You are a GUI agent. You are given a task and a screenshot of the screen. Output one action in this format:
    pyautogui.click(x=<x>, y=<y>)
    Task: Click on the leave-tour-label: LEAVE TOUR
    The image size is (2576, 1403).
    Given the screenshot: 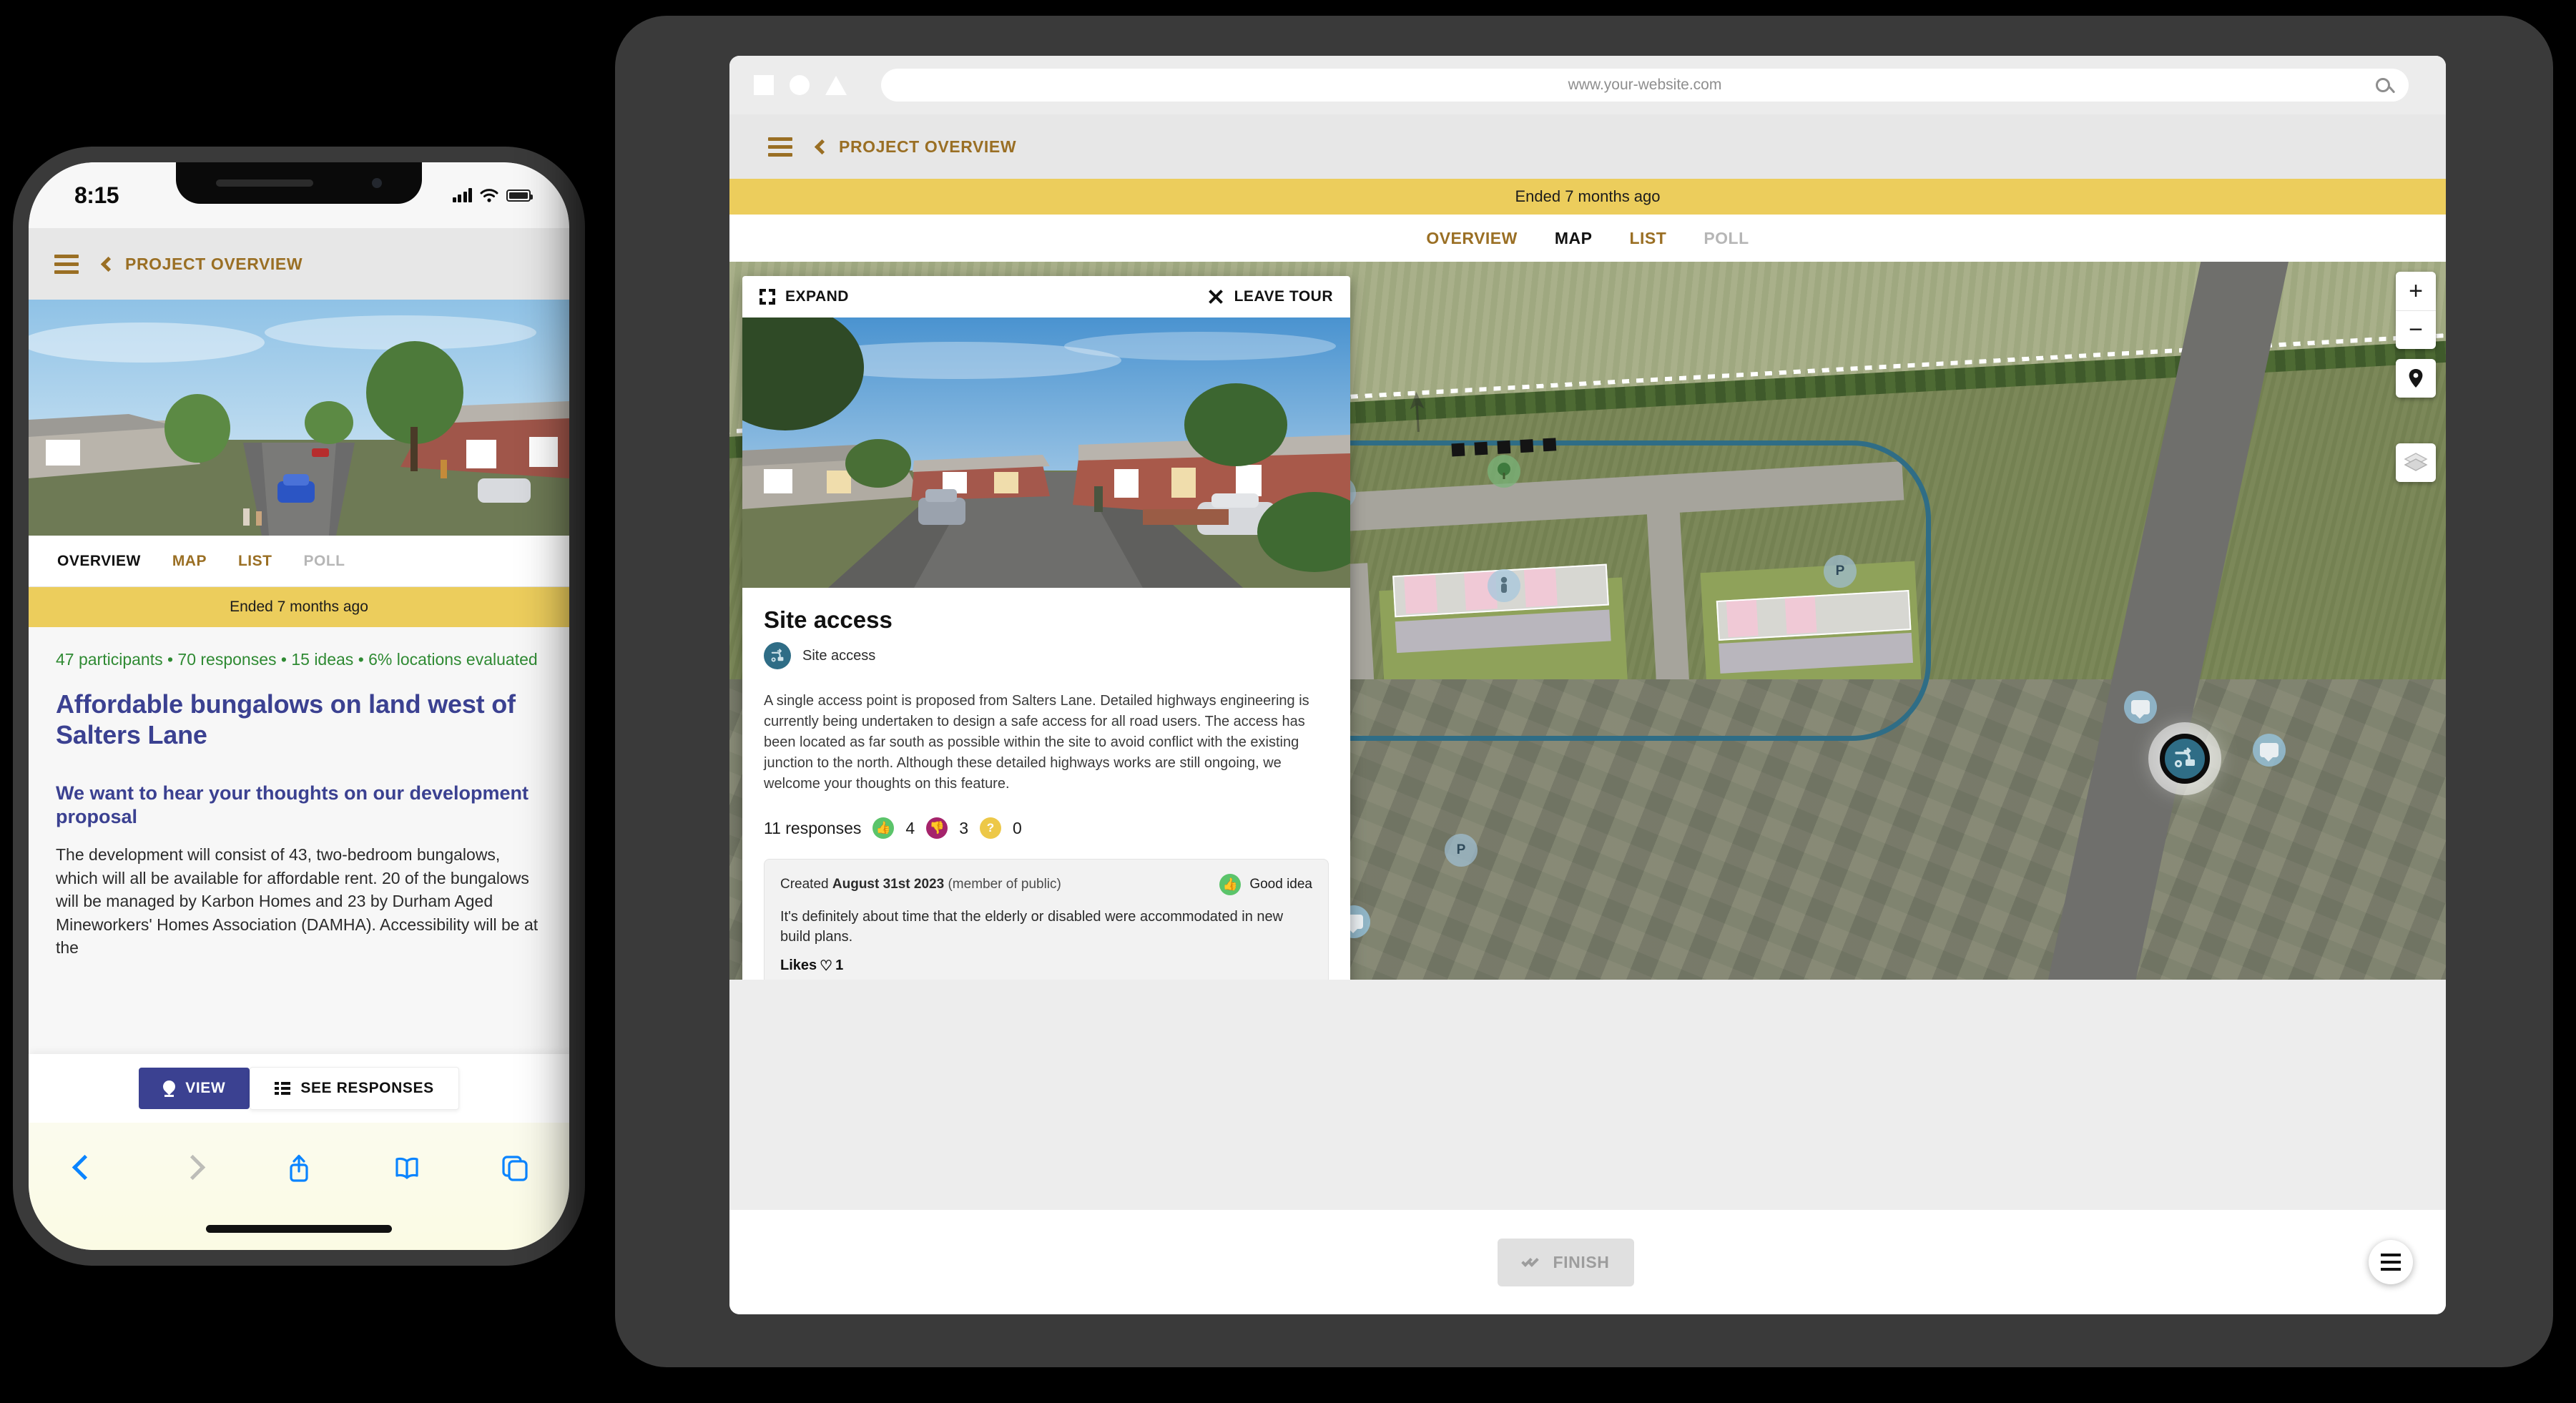 What is the action you would take?
    pyautogui.click(x=1284, y=296)
    